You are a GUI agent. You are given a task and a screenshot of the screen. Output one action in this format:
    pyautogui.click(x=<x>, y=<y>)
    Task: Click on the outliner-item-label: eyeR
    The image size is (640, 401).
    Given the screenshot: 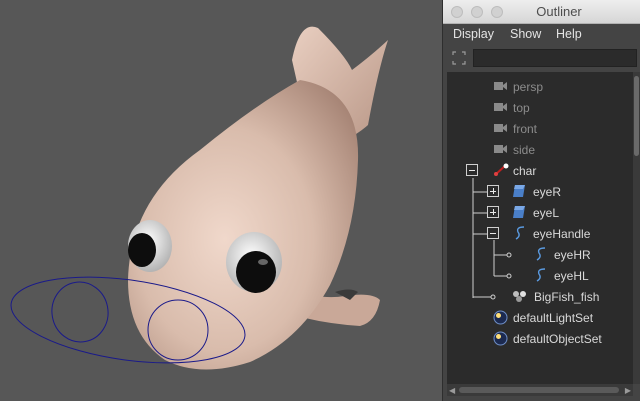 What is the action you would take?
    pyautogui.click(x=547, y=192)
    